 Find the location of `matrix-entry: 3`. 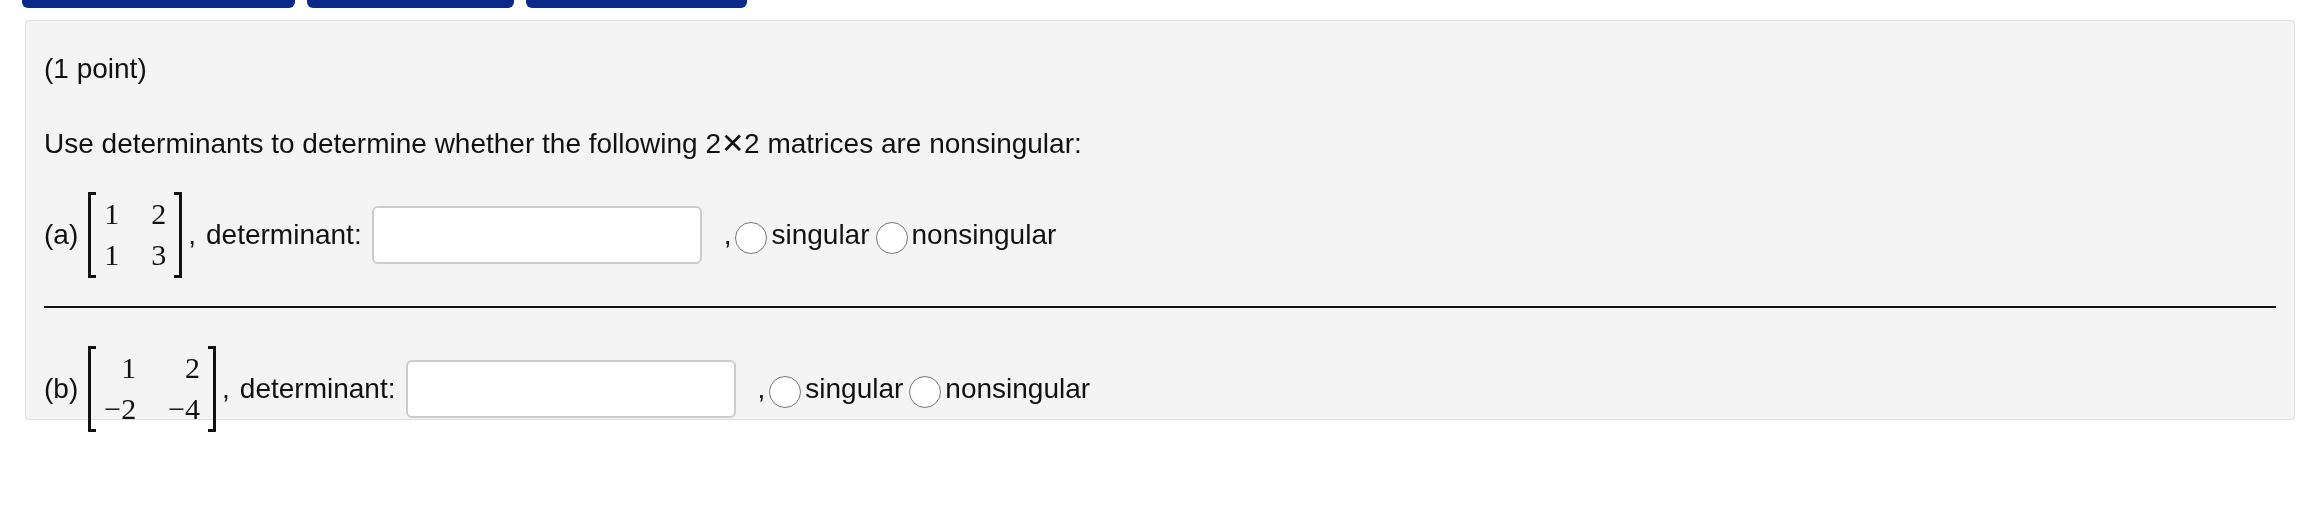

matrix-entry: 3 is located at coordinates (159, 255).